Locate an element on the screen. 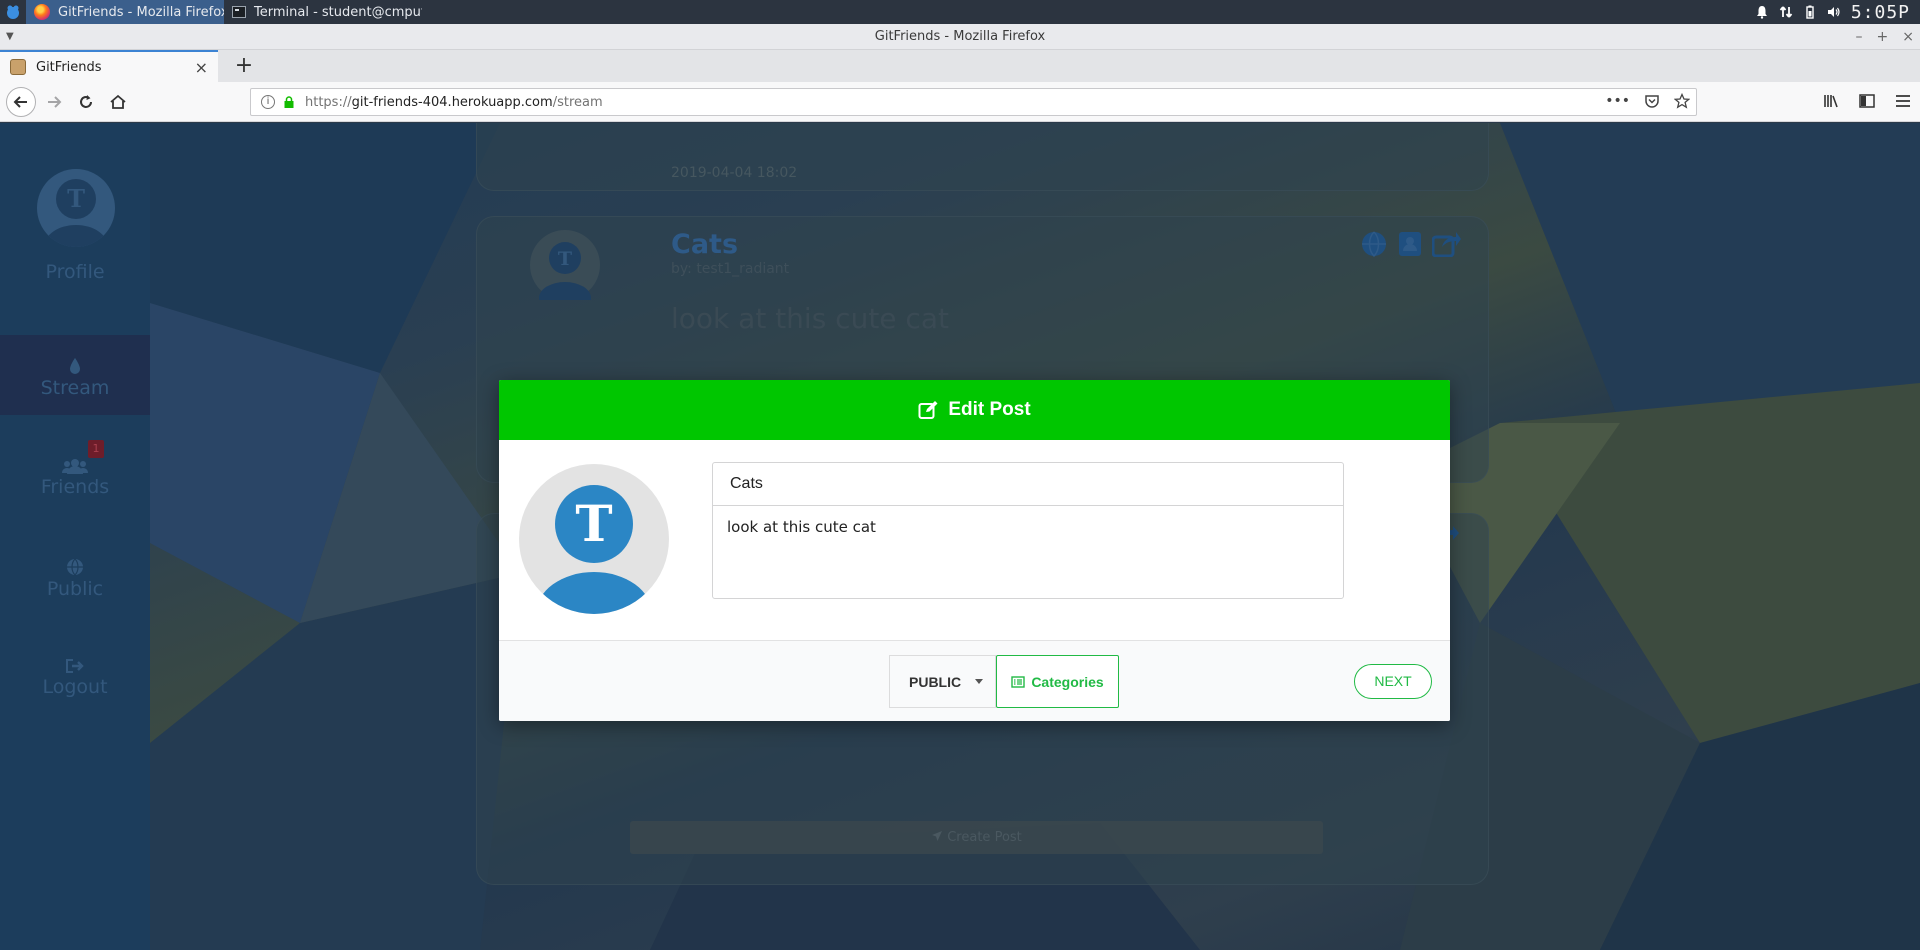 The height and width of the screenshot is (950, 1920). sidebar-item-logout: Logout is located at coordinates (75, 678).